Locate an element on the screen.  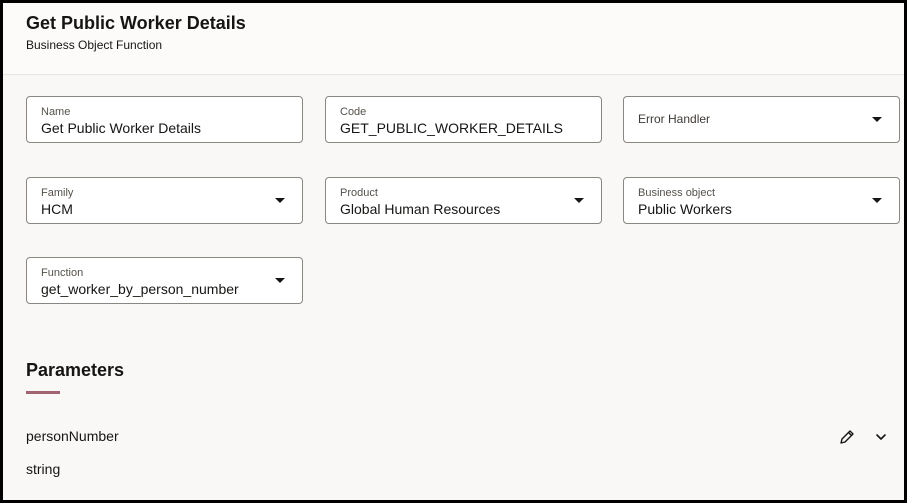
family-value: HCM is located at coordinates (57, 209).